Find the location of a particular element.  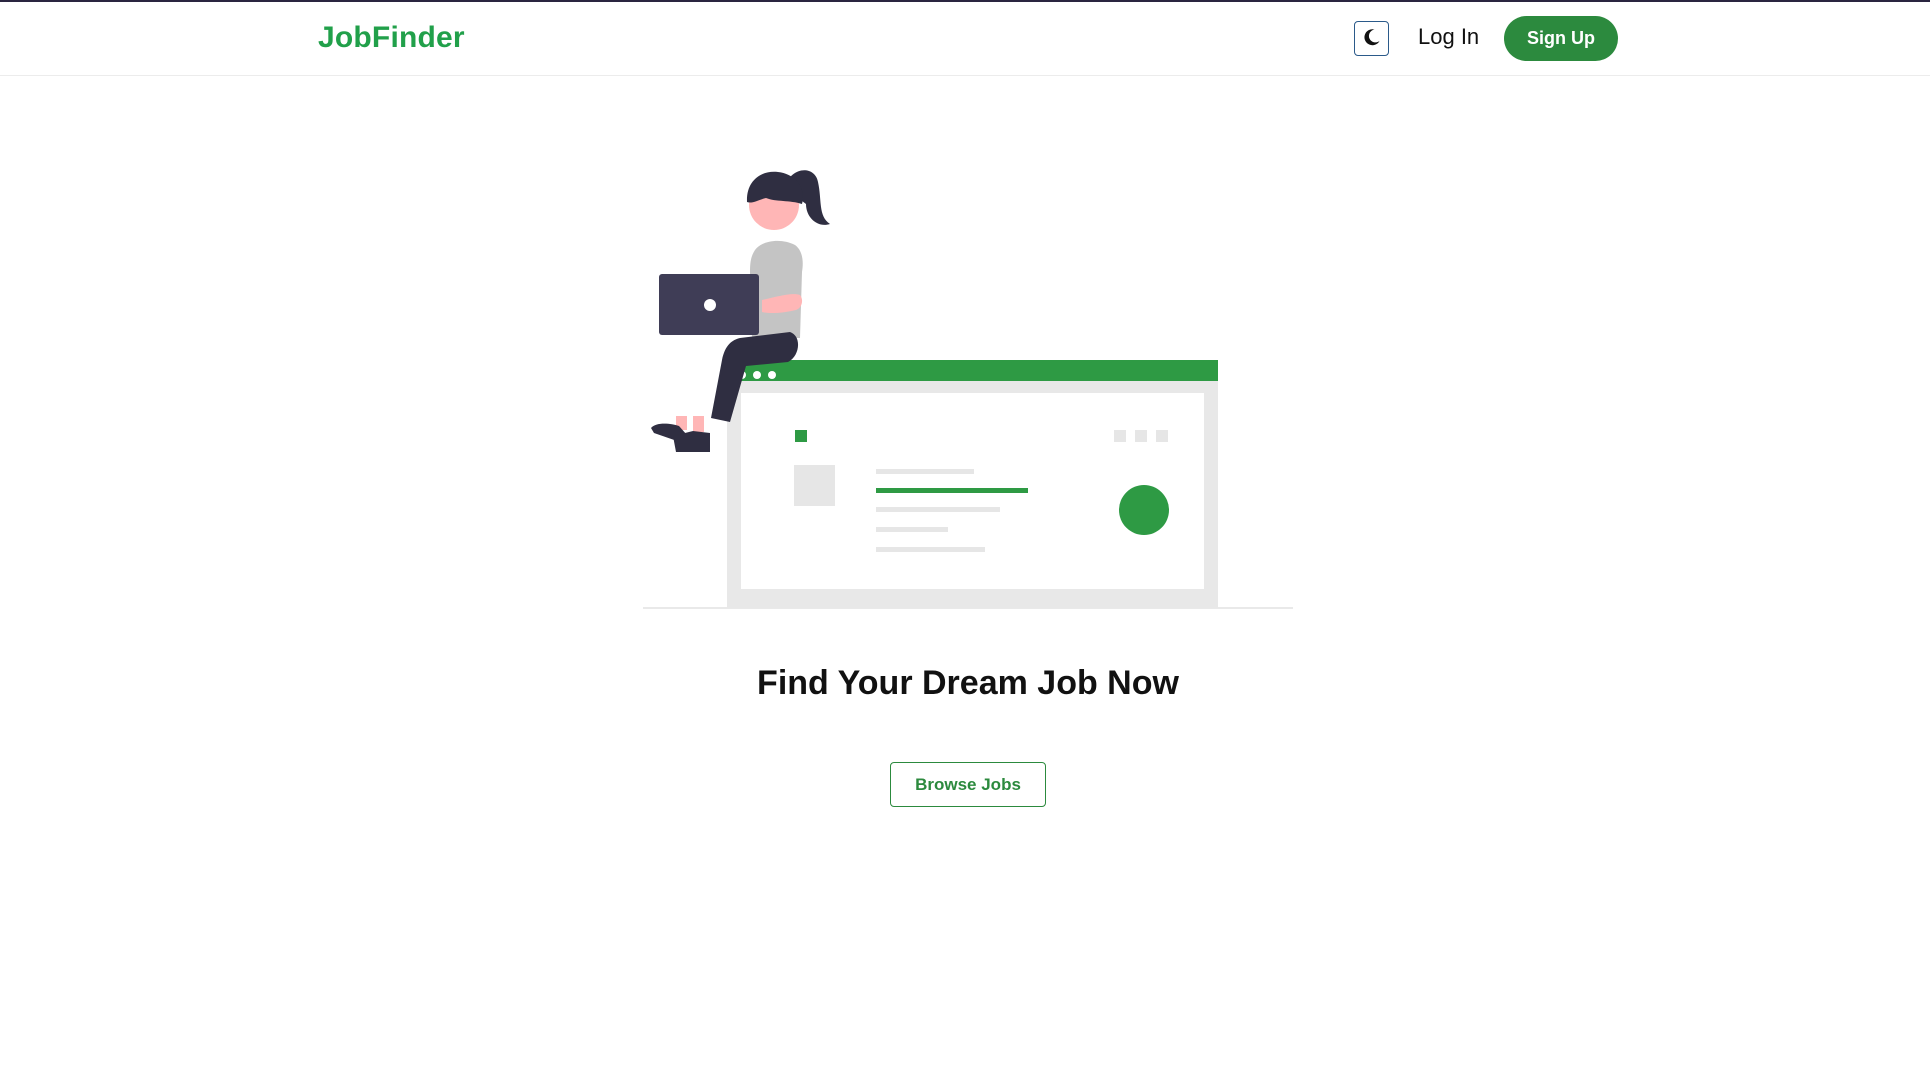

login-link: Log In is located at coordinates (1448, 37).